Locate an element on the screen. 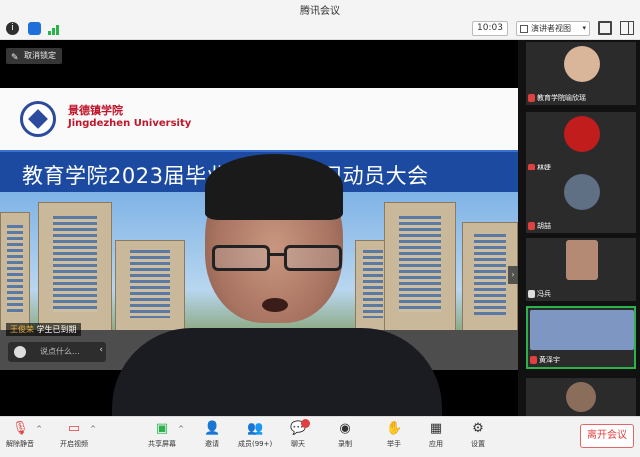 This screenshot has height=457, width=640. apps-label: 应用 is located at coordinates (436, 444).